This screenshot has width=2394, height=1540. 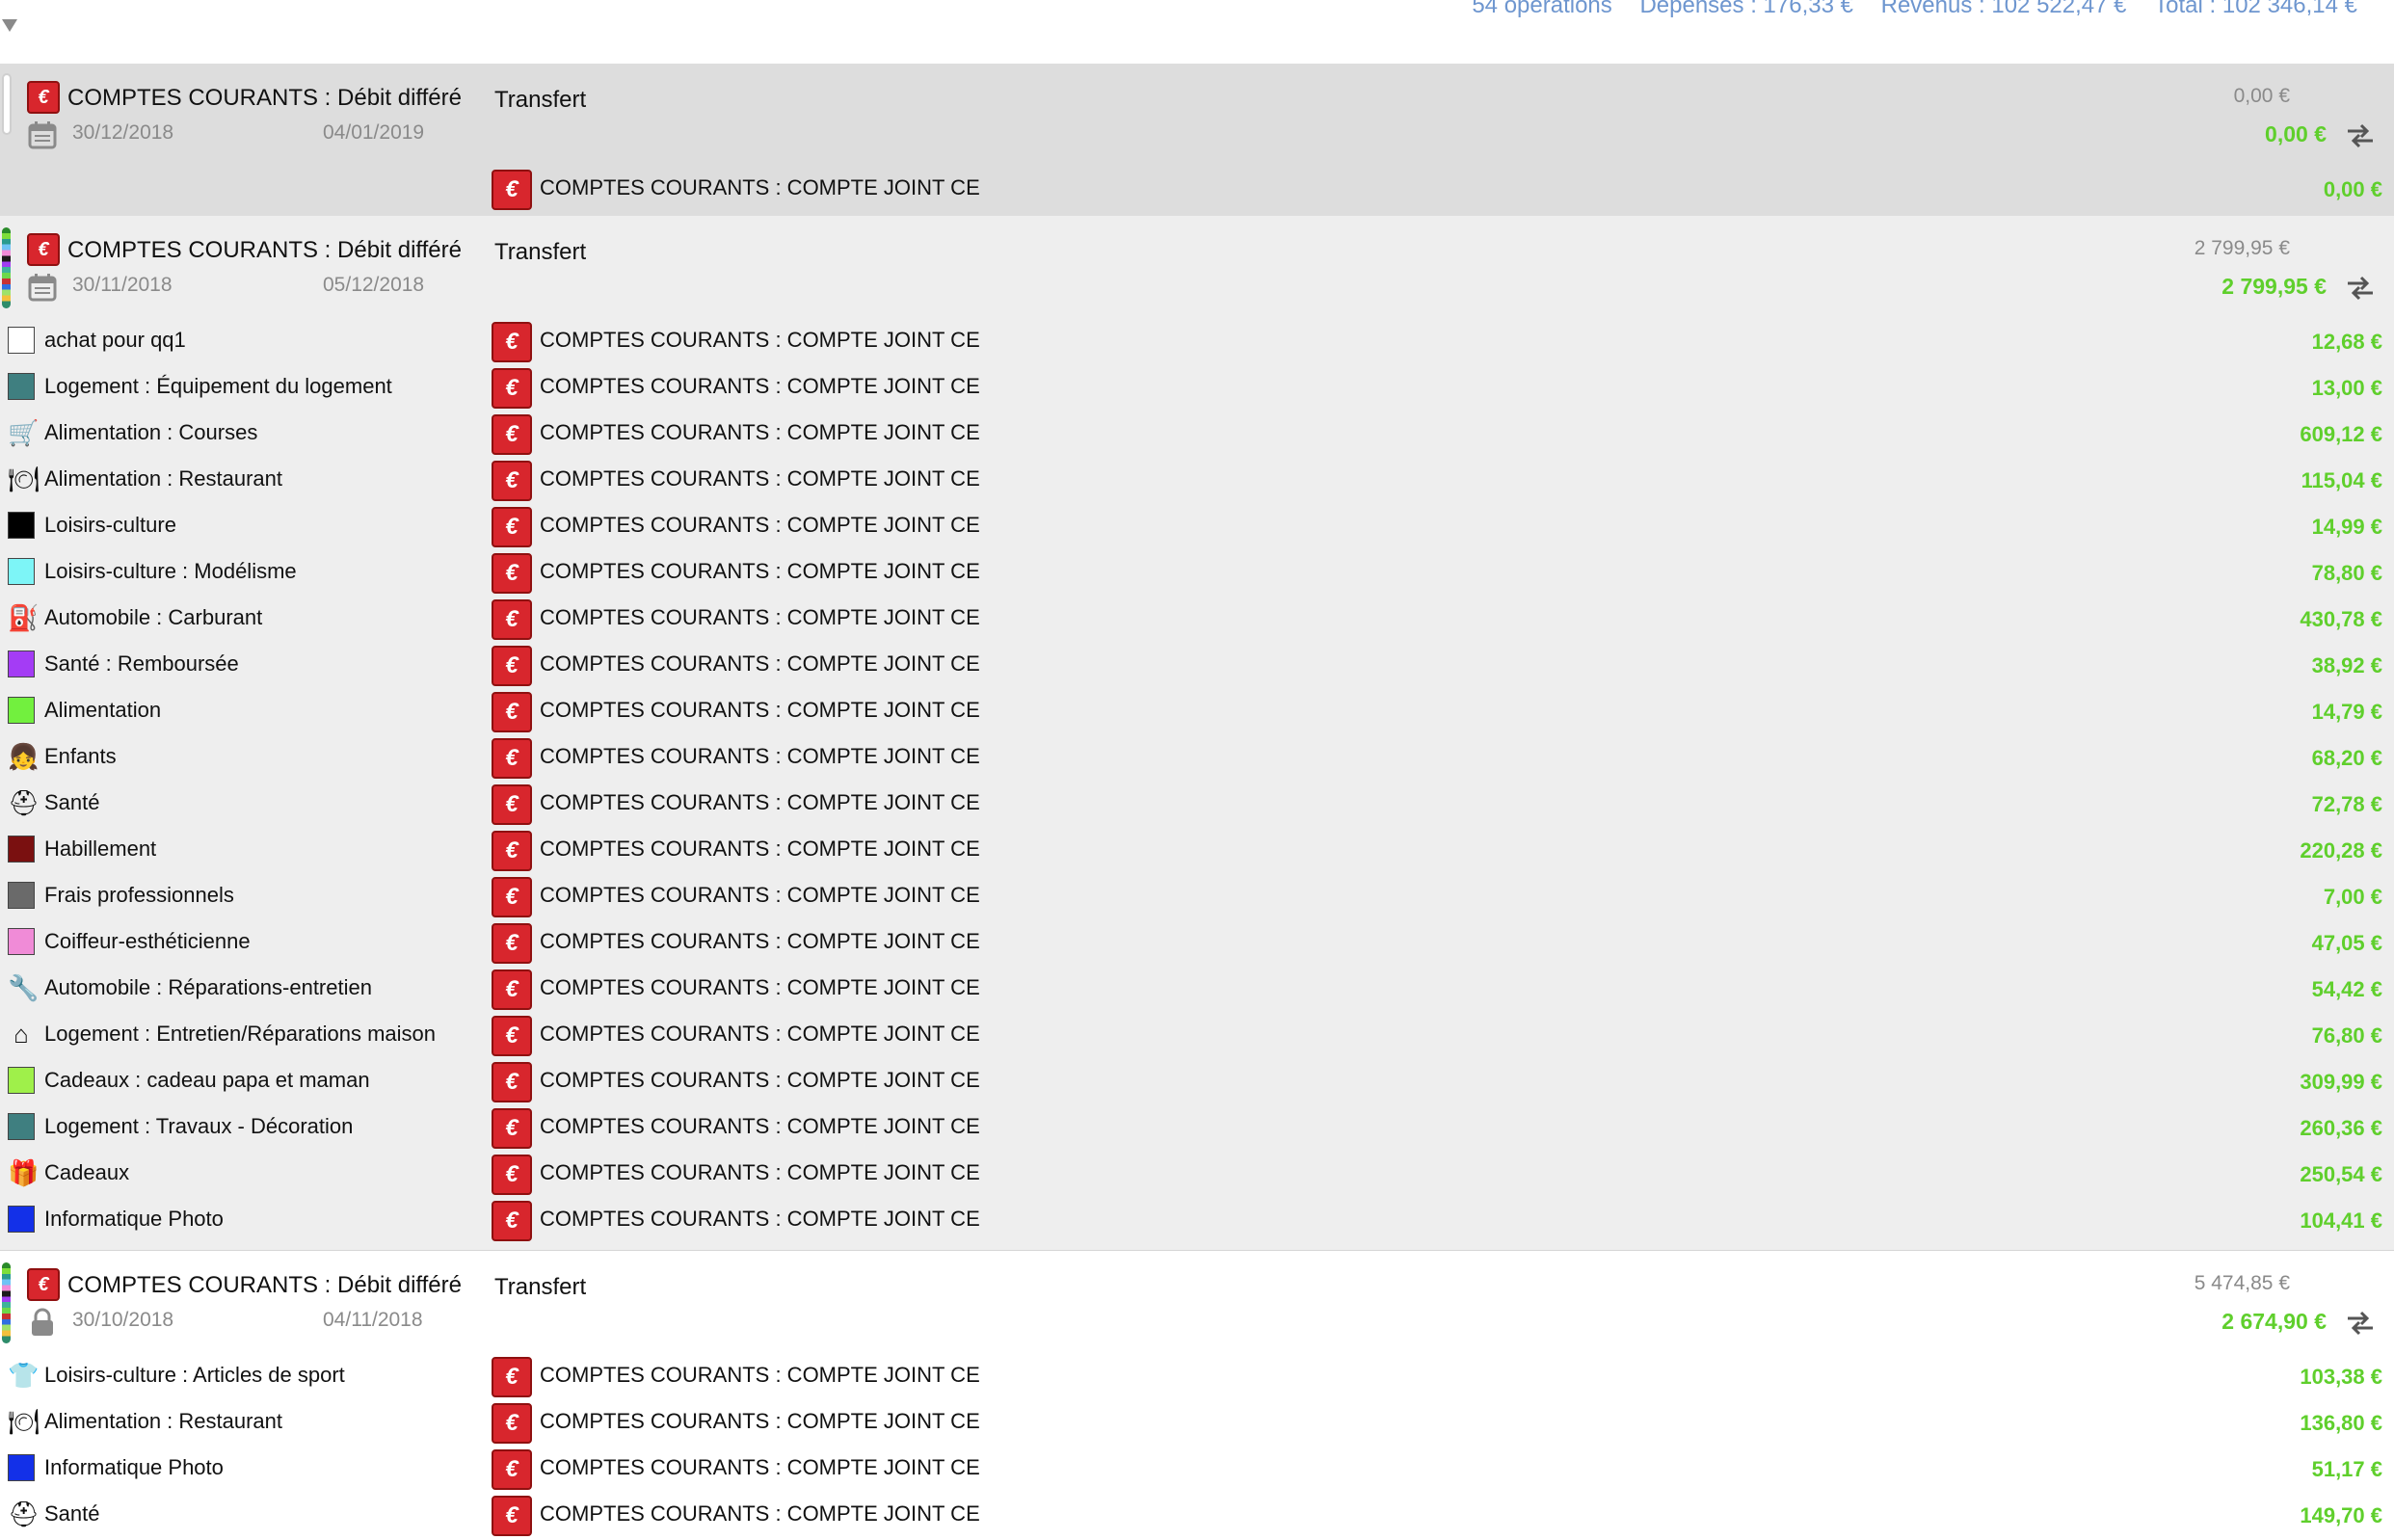 I want to click on collapse-triangle-icon, so click(x=9, y=25).